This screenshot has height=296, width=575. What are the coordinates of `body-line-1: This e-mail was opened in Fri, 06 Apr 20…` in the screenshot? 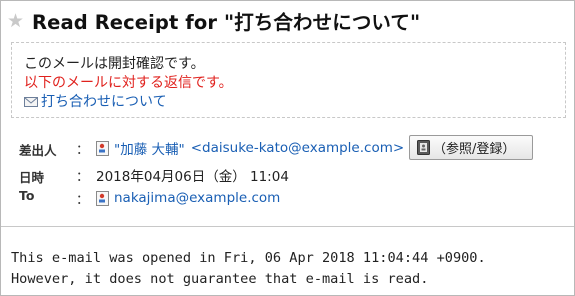 It's located at (248, 258).